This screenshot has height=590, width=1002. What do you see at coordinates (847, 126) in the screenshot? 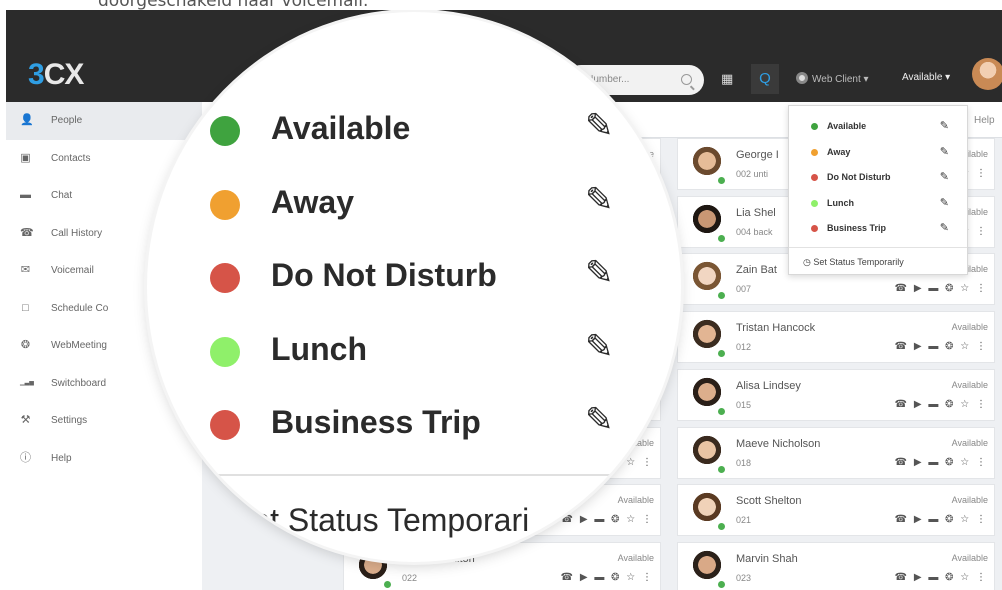
I see `status-option-label: Available` at bounding box center [847, 126].